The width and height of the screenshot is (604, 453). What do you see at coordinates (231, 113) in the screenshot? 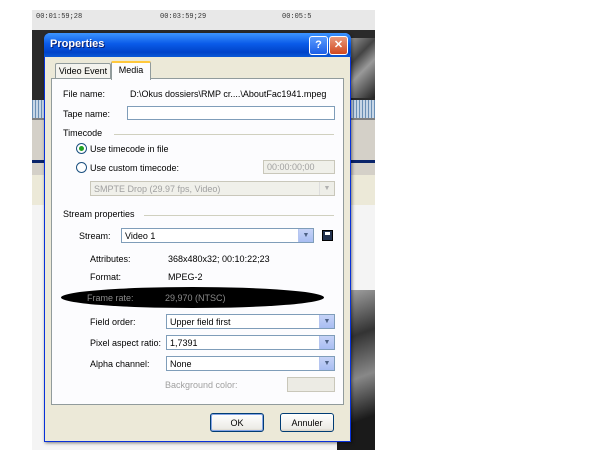
I see `tape-name-input` at bounding box center [231, 113].